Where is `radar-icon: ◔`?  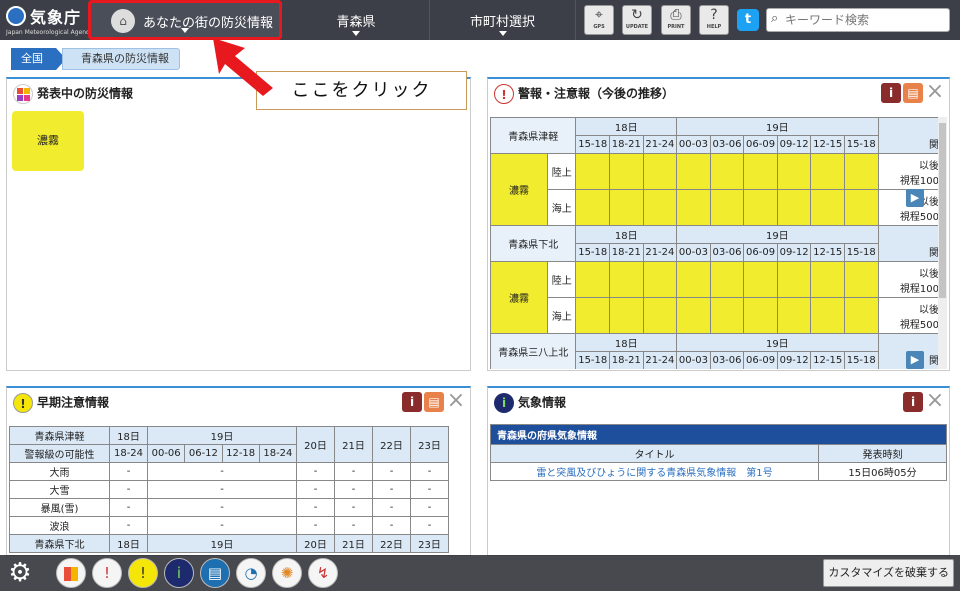 radar-icon: ◔ is located at coordinates (251, 573).